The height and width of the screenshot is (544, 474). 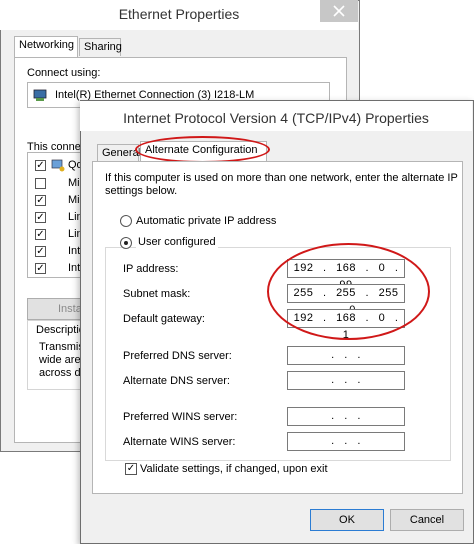 I want to click on tab-sharing: Sharing, so click(x=100, y=47).